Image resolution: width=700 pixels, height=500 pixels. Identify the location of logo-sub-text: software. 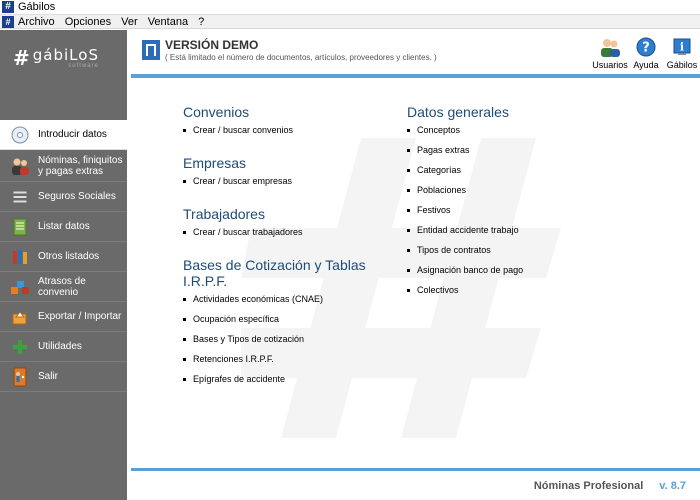
(83, 65).